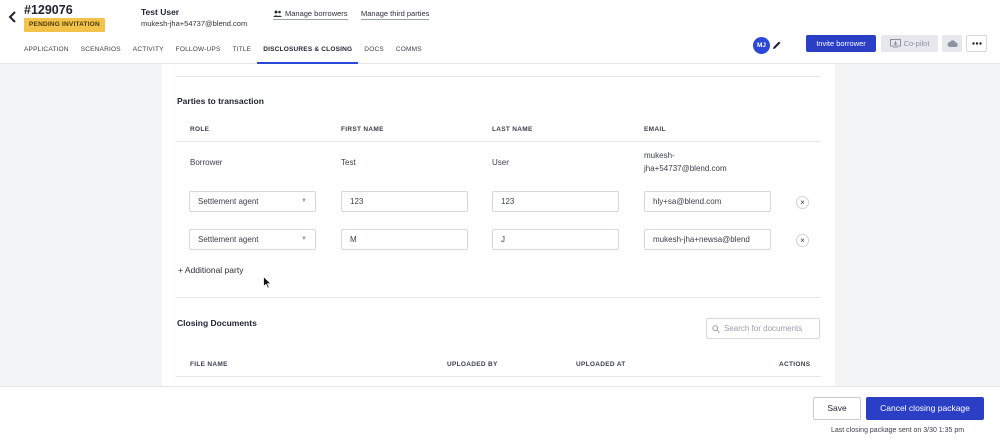 The width and height of the screenshot is (1000, 446). I want to click on tab-disclosures-closing: DISCLOSURES & CLOSING, so click(308, 55).